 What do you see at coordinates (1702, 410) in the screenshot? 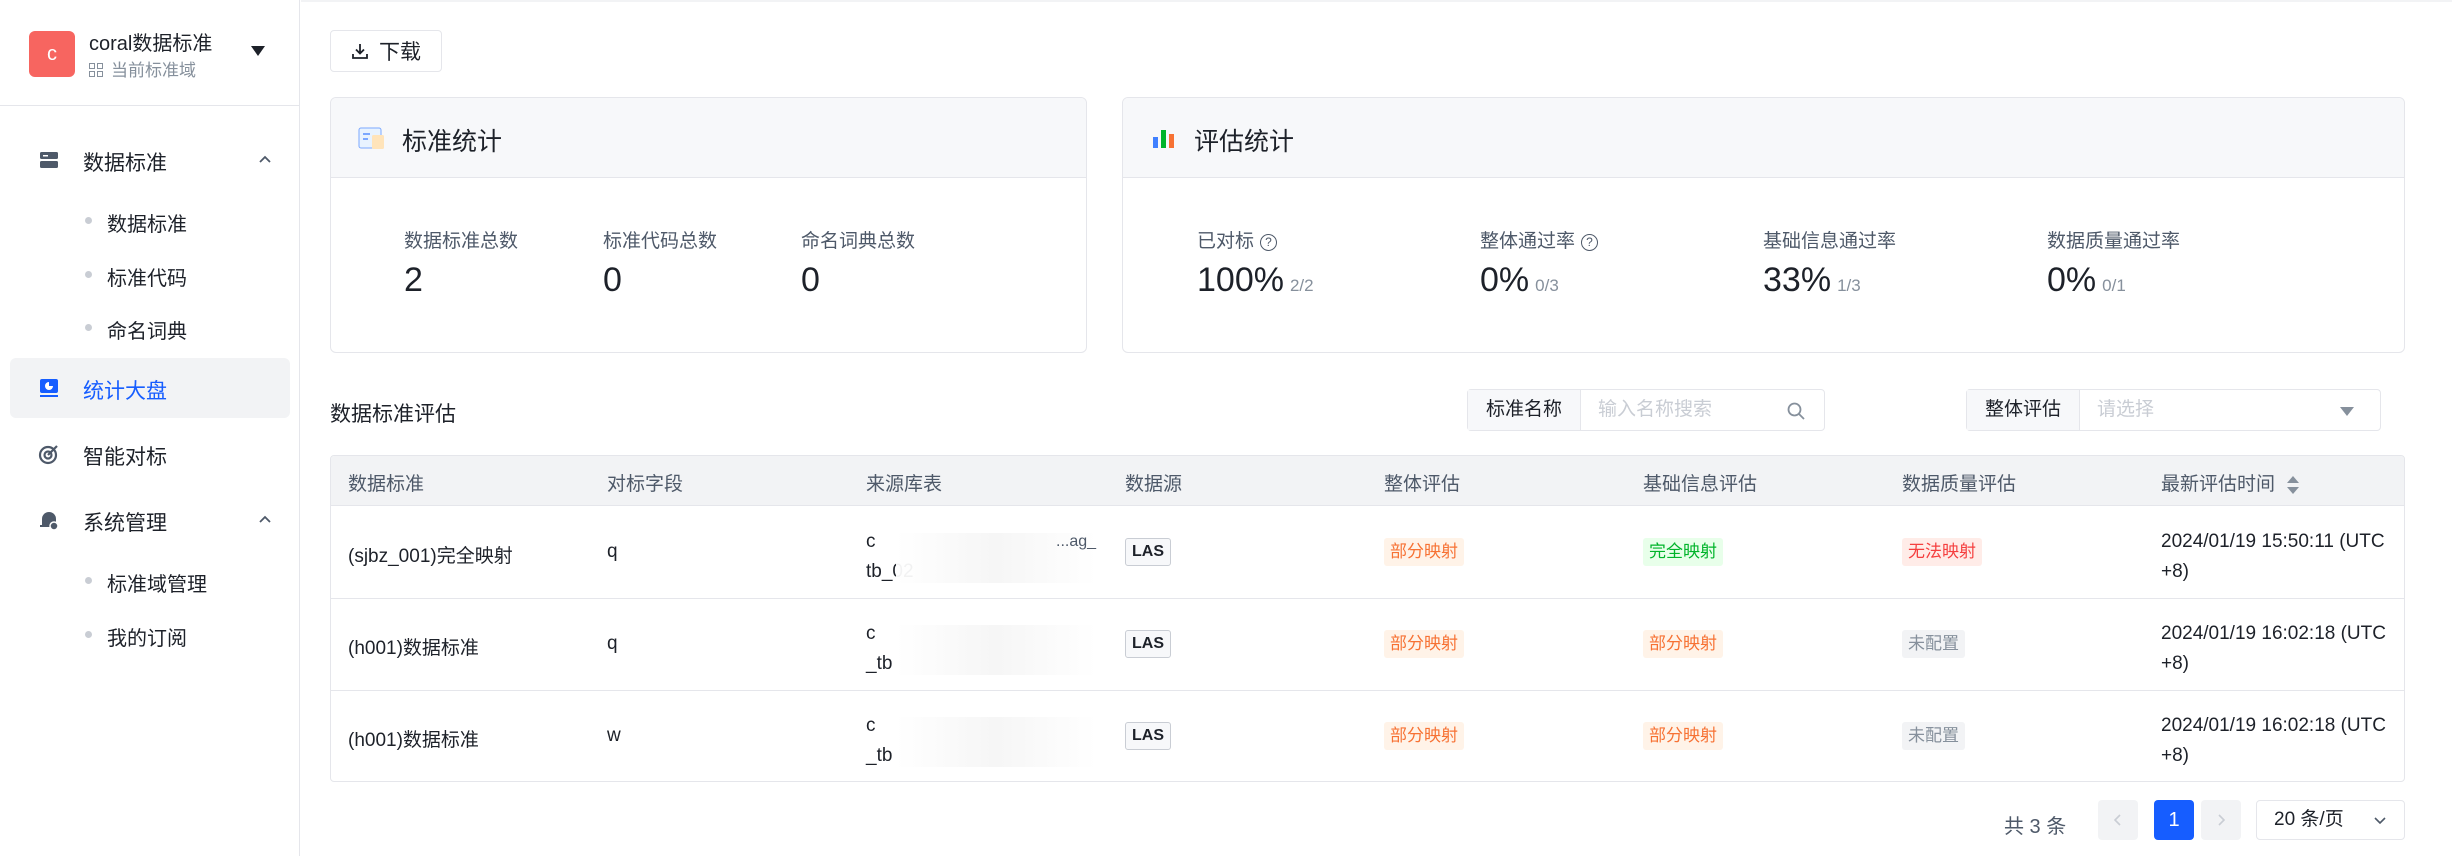
I see `search-input: 输入名称搜索` at bounding box center [1702, 410].